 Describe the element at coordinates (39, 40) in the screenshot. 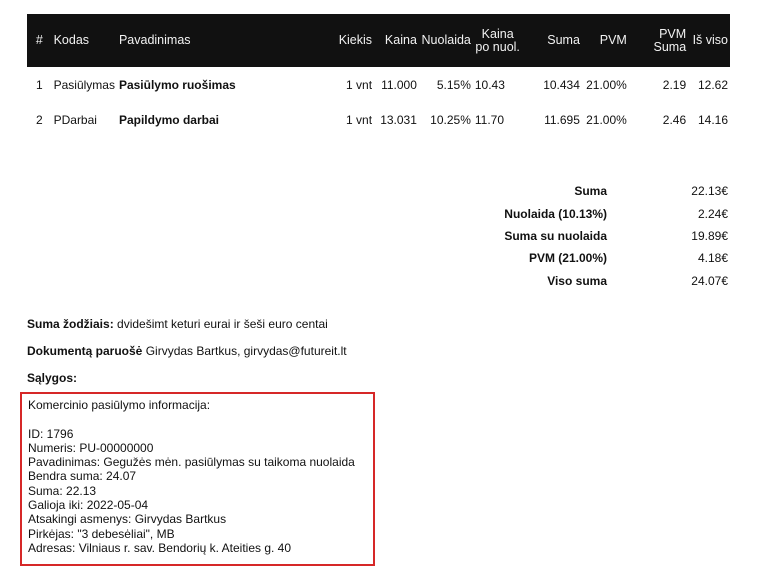

I see `col-number: #` at that location.